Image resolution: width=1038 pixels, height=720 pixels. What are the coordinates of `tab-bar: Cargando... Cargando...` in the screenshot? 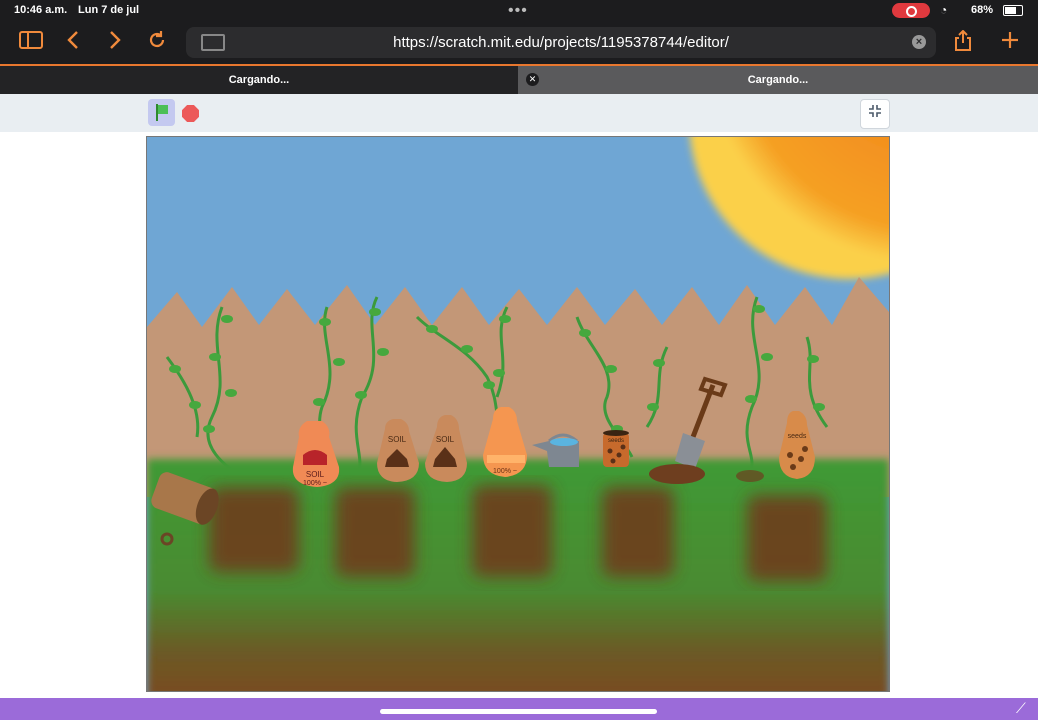 It's located at (519, 80).